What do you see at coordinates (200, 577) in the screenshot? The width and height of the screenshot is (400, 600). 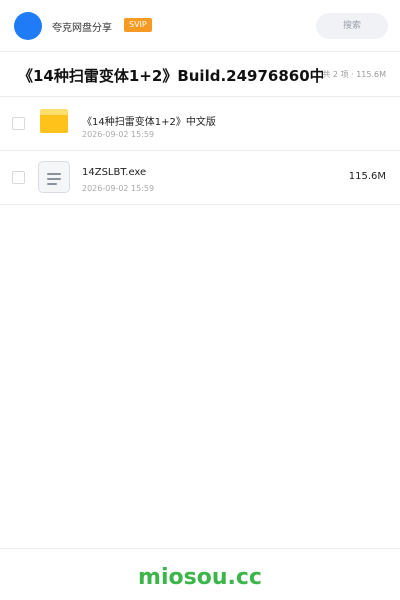 I see `watermark-text: miosou.cc` at bounding box center [200, 577].